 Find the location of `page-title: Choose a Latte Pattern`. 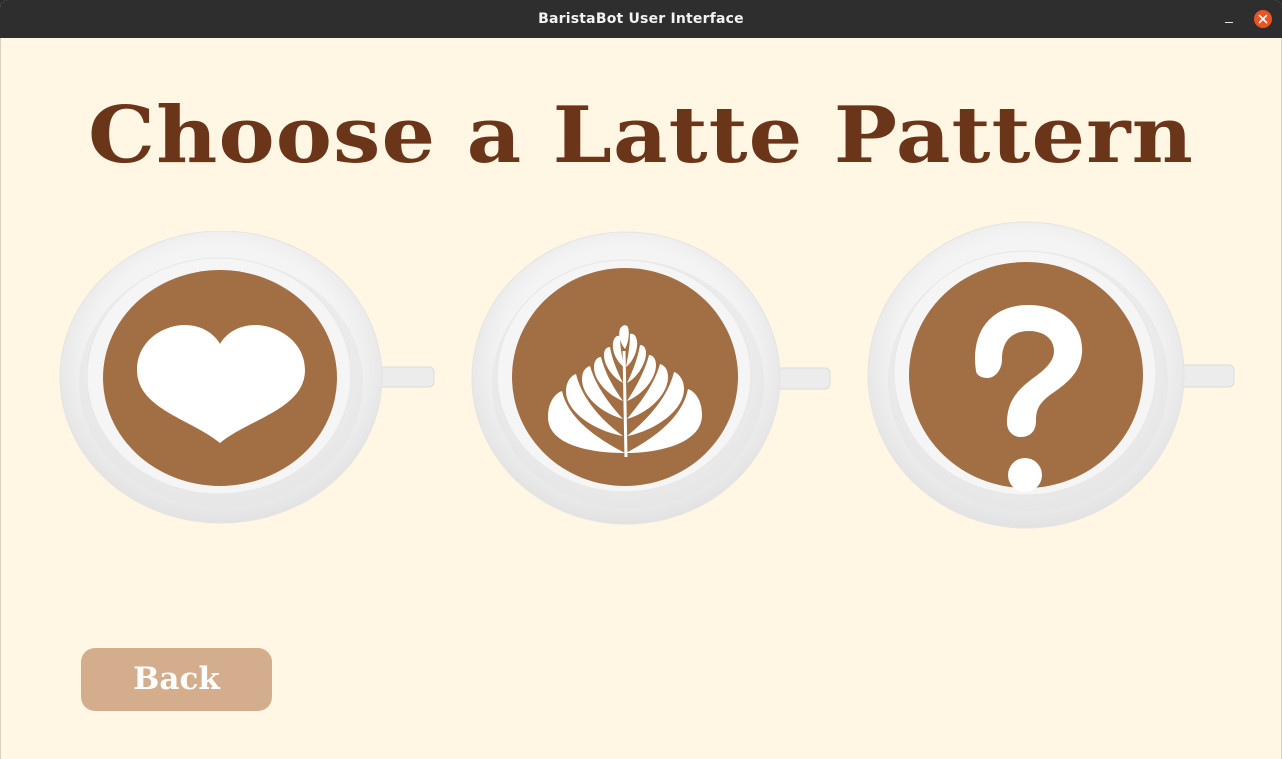

page-title: Choose a Latte Pattern is located at coordinates (641, 135).